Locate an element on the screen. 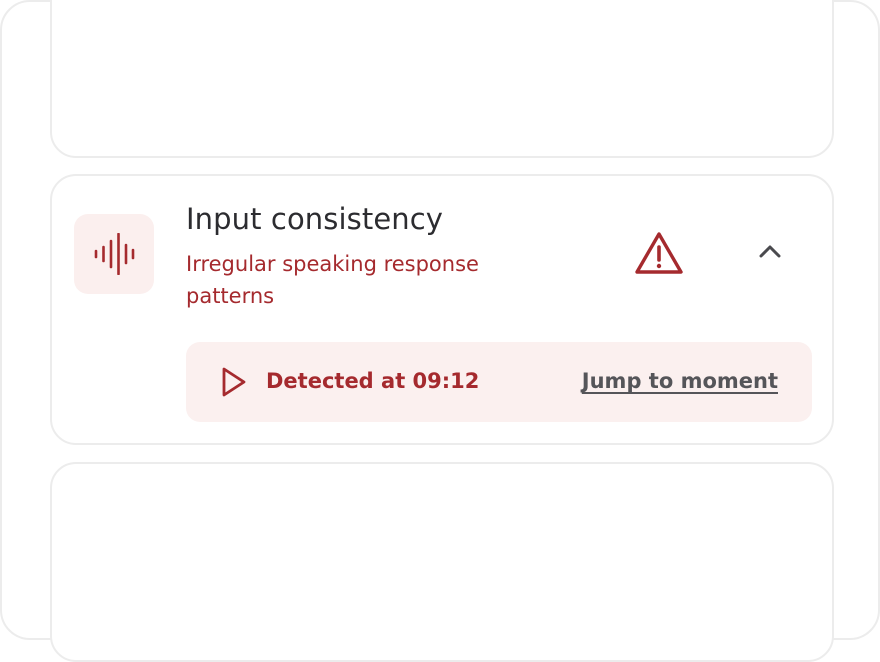 This screenshot has height=662, width=880. play-icon is located at coordinates (234, 382).